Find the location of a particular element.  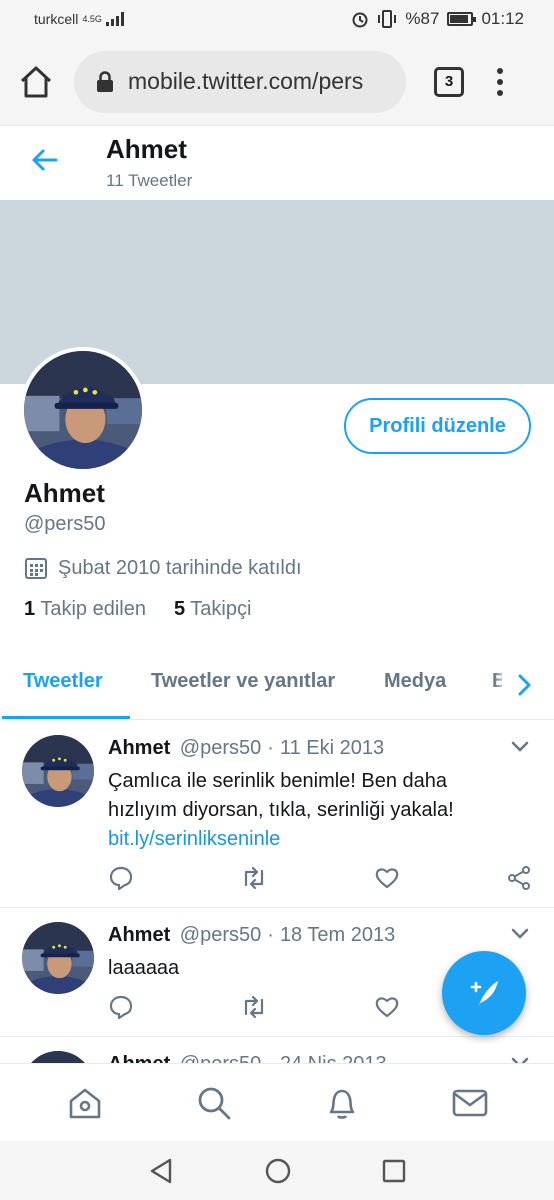

following-link: 1 Takip edilen is located at coordinates (85, 609).